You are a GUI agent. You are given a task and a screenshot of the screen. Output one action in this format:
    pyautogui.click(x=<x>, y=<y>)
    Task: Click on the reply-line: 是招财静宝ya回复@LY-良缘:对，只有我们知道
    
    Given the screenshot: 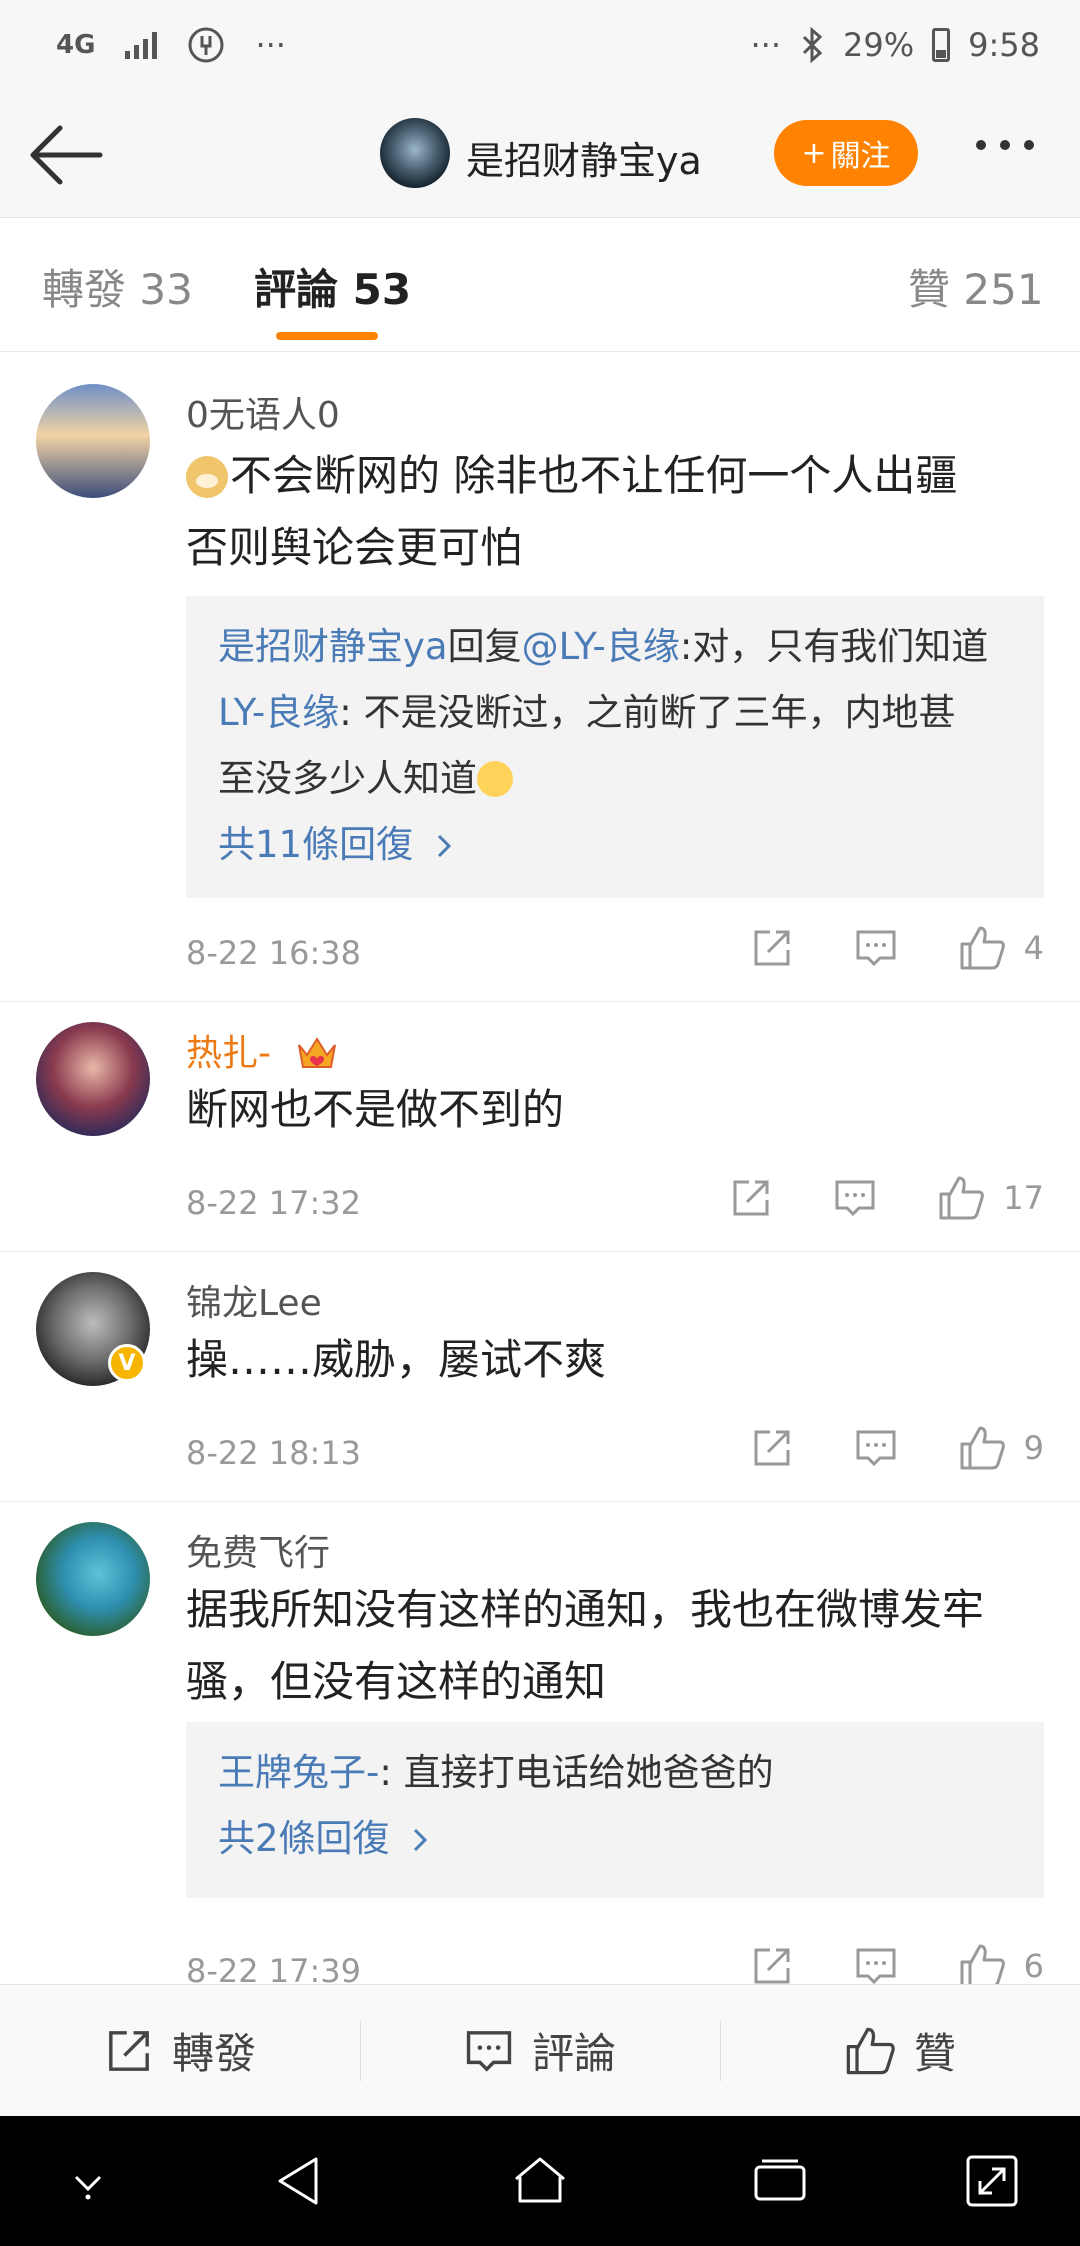 What is the action you would take?
    pyautogui.click(x=603, y=646)
    